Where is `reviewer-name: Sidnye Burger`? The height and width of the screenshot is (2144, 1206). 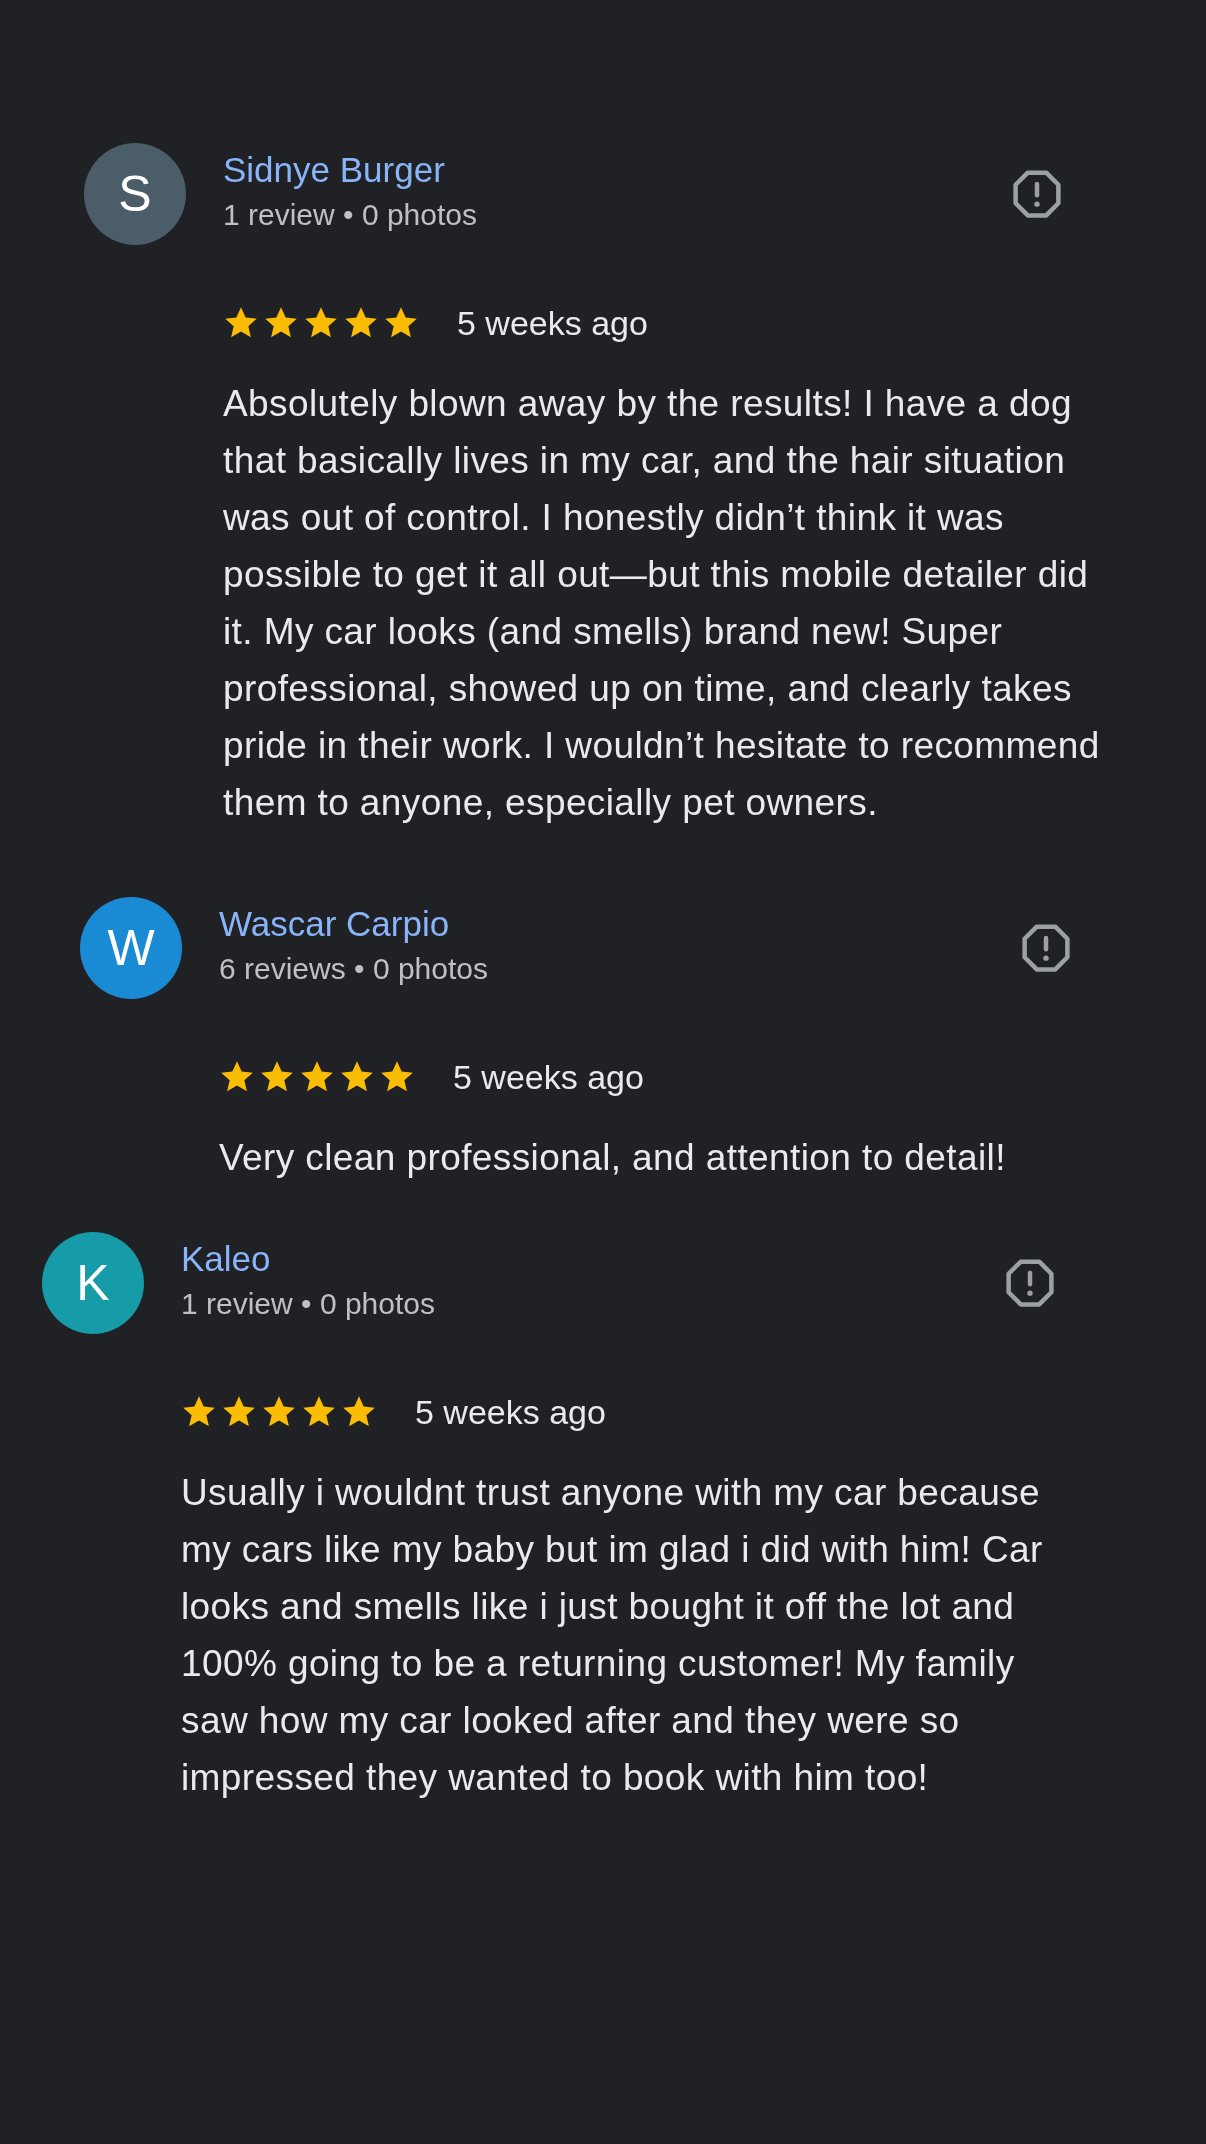
reviewer-name: Sidnye Burger is located at coordinates (598, 170).